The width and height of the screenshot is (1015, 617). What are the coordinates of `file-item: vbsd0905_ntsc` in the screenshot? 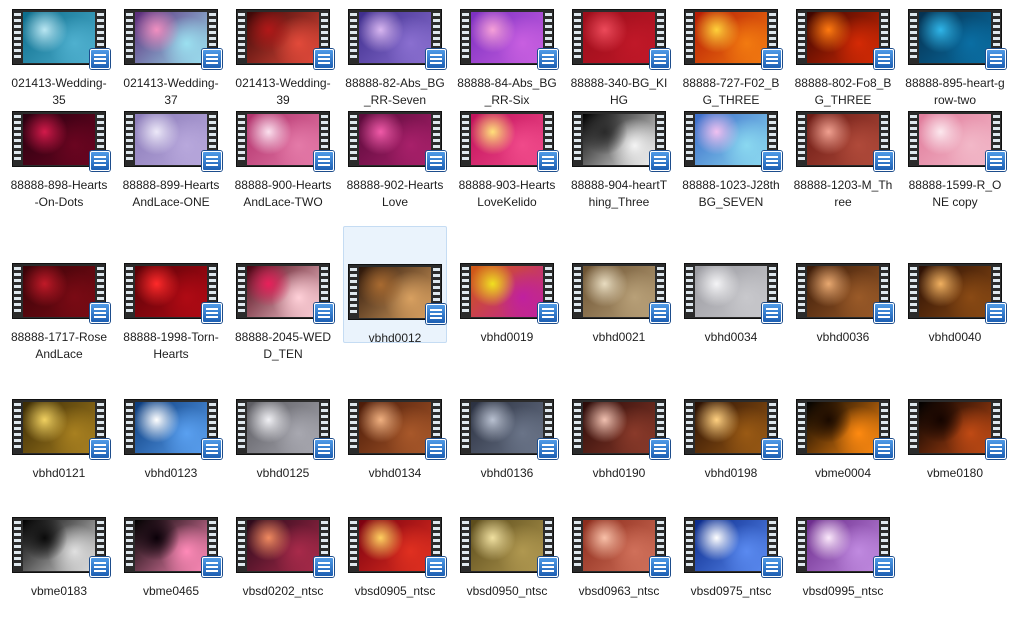 It's located at (395, 556).